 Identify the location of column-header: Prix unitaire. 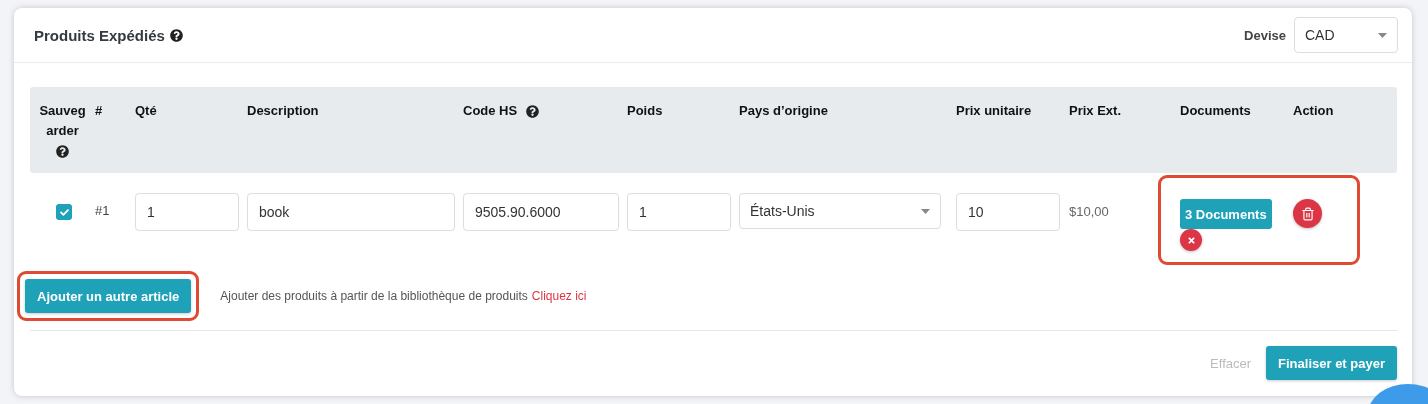
(994, 111).